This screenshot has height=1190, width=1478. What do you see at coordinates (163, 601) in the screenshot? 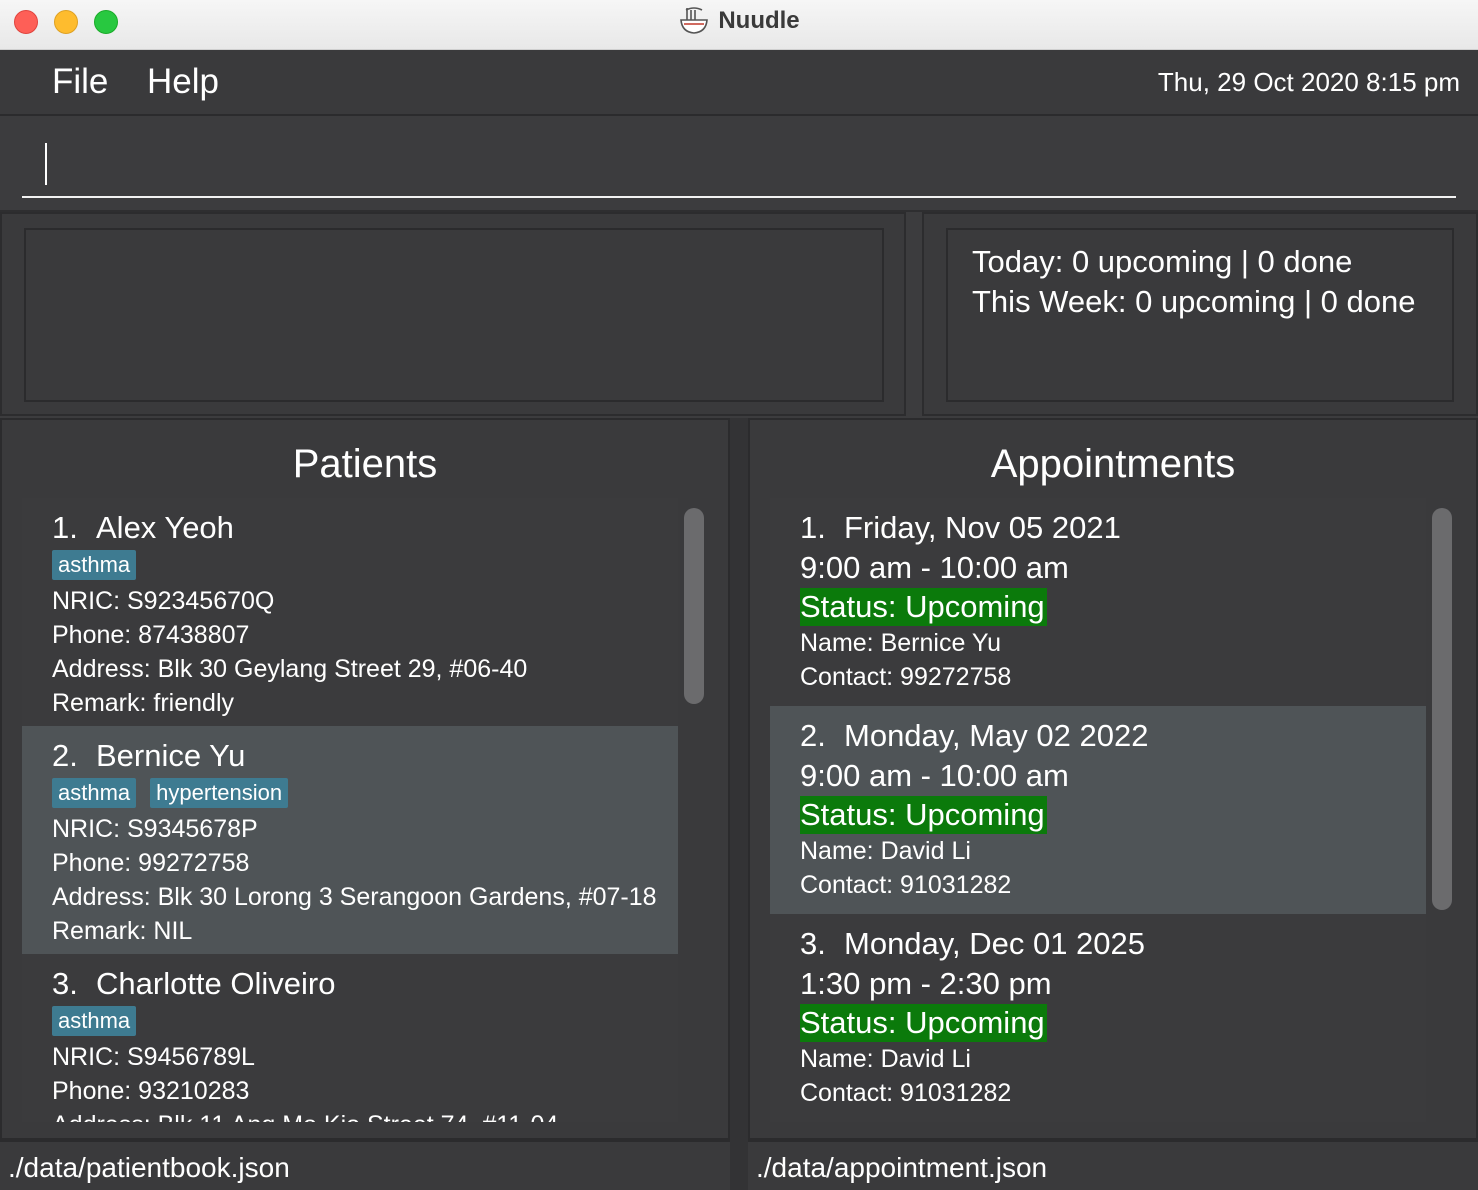
I see `patient-nric: NRIC: S92345670Q` at bounding box center [163, 601].